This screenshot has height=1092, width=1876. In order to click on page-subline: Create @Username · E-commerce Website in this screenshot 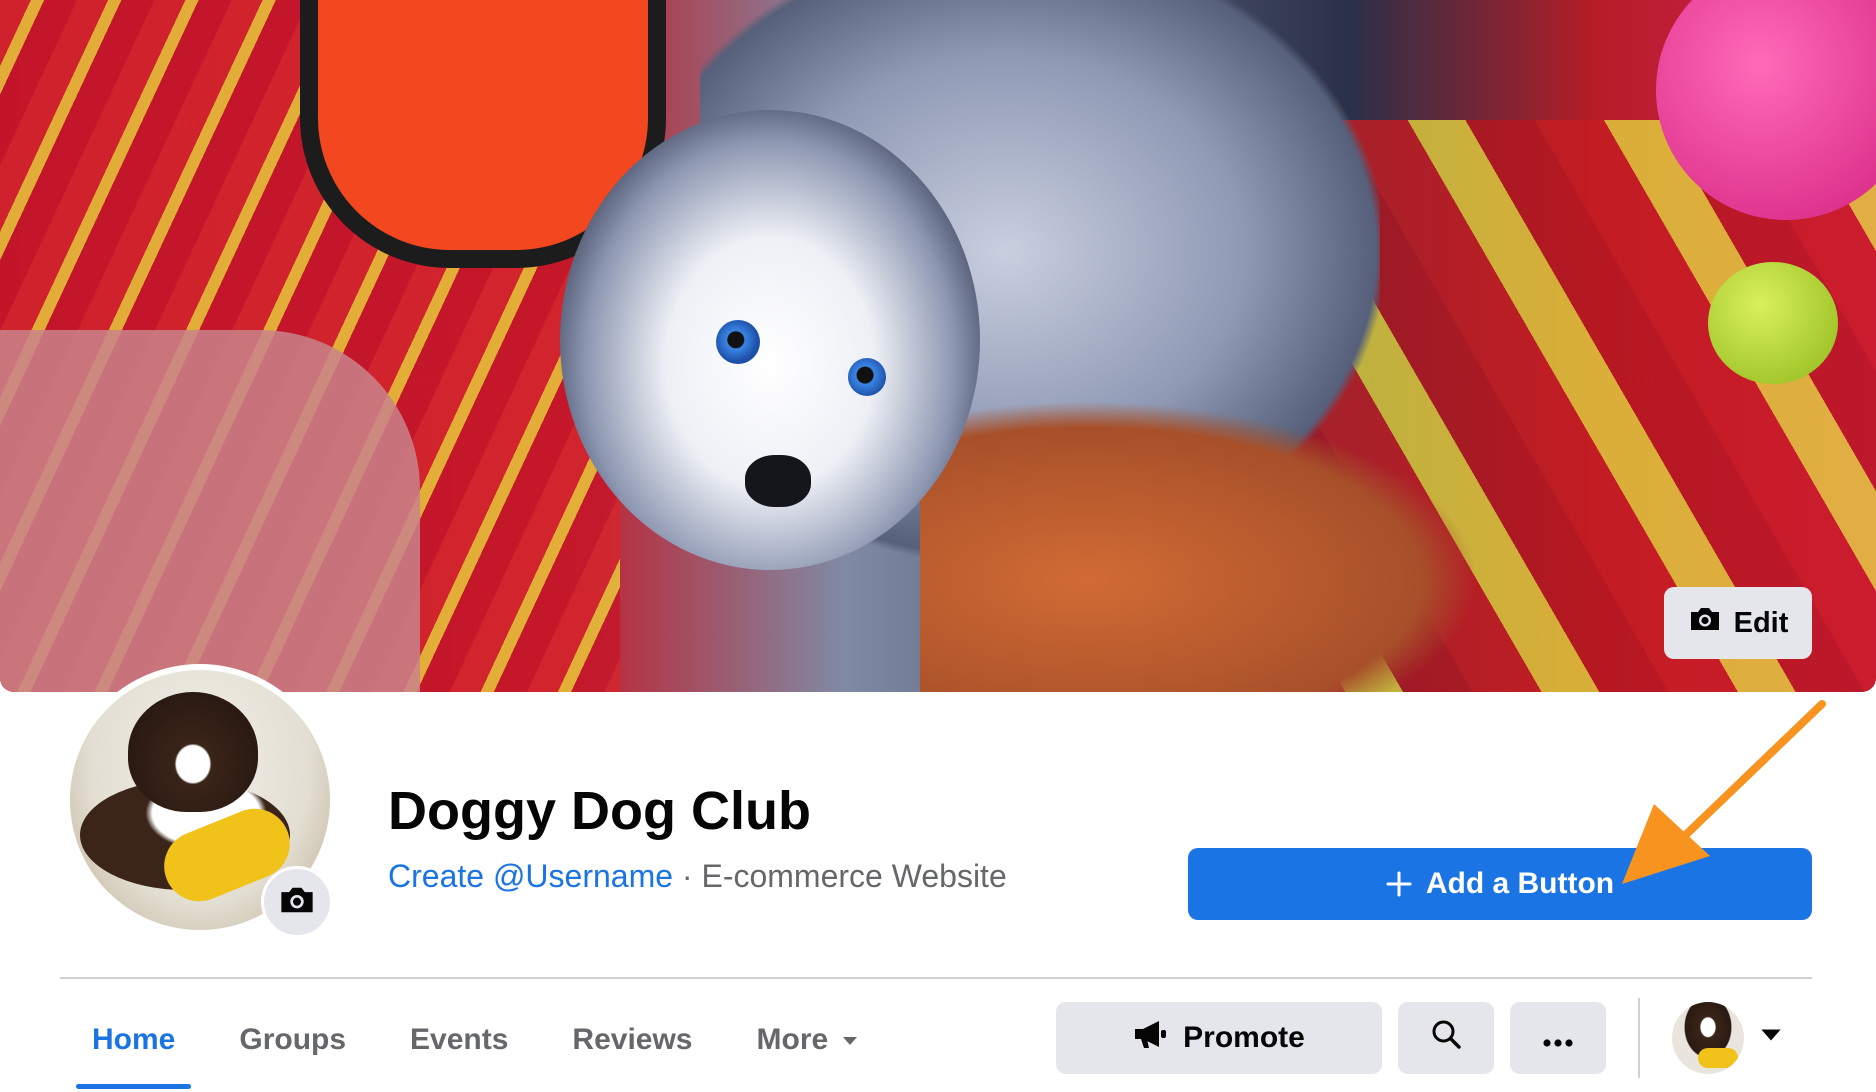, I will do `click(697, 876)`.